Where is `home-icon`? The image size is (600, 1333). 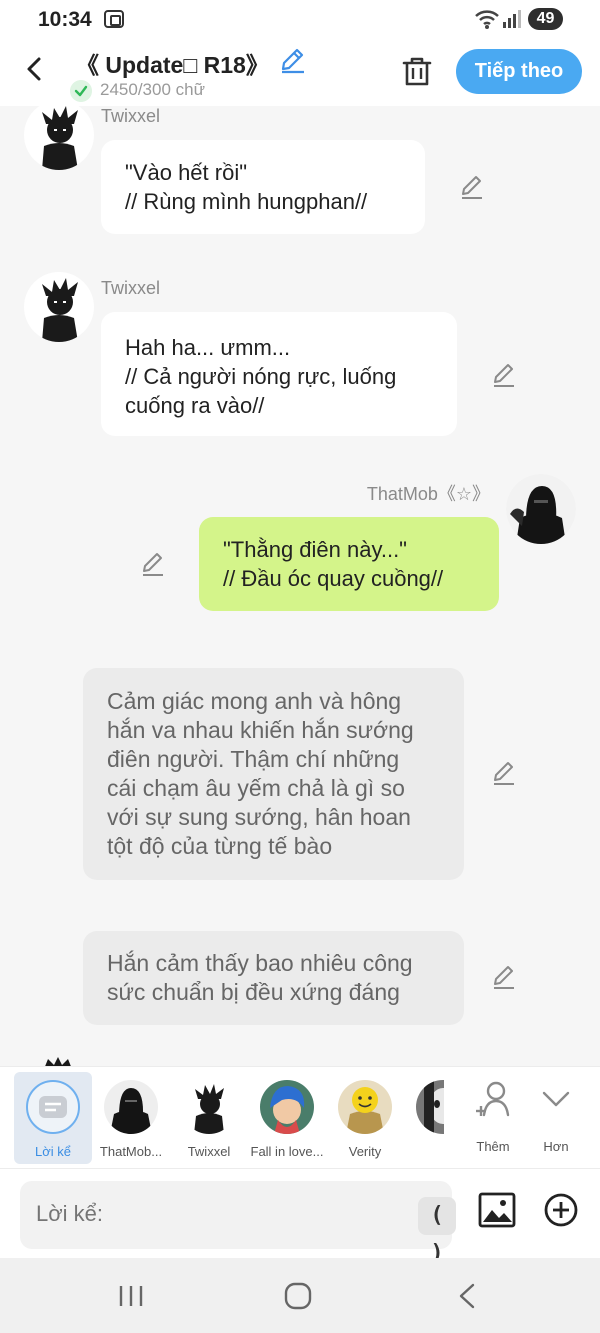
home-icon is located at coordinates (298, 1296).